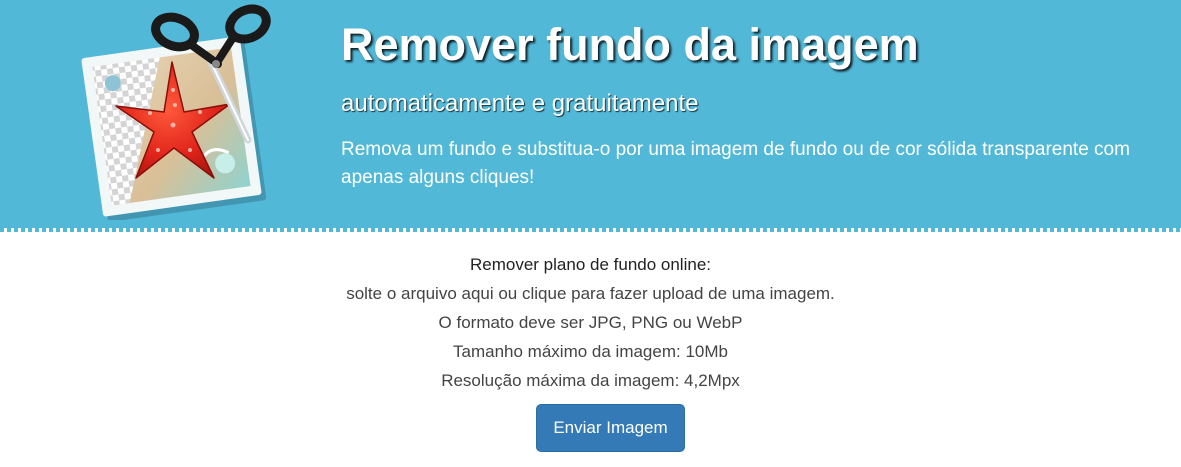 The height and width of the screenshot is (467, 1181). What do you see at coordinates (590, 351) in the screenshot?
I see `upload-max-size-note: Tamanho máximo da imagem: 10Mb` at bounding box center [590, 351].